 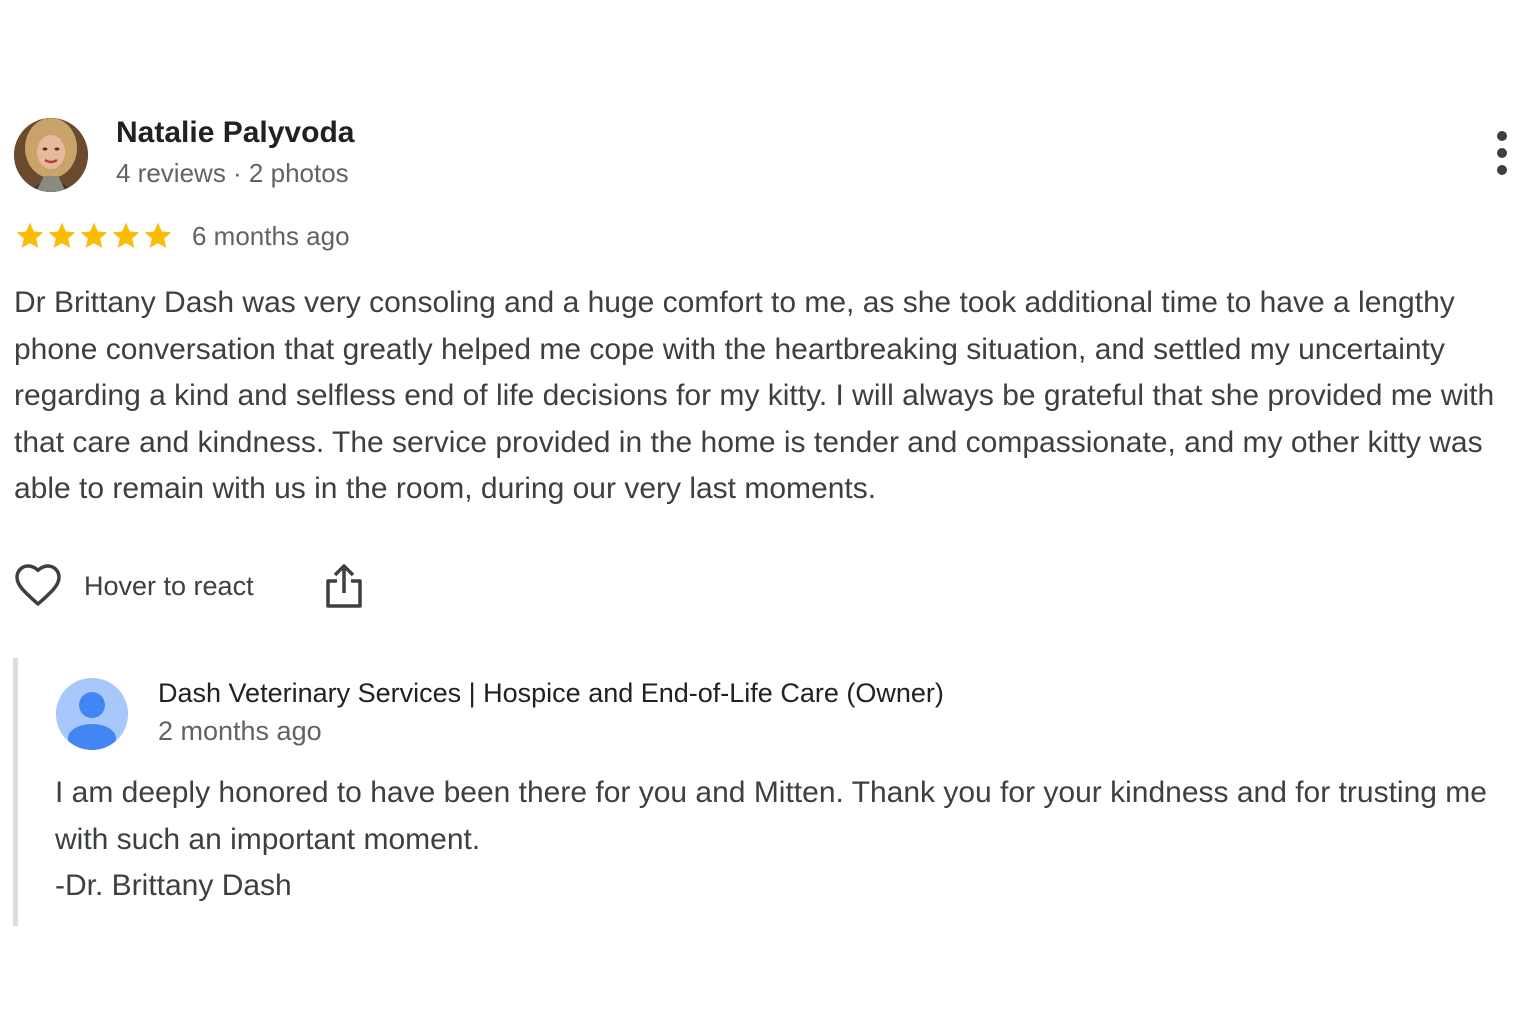 I want to click on person-icon, so click(x=92, y=714).